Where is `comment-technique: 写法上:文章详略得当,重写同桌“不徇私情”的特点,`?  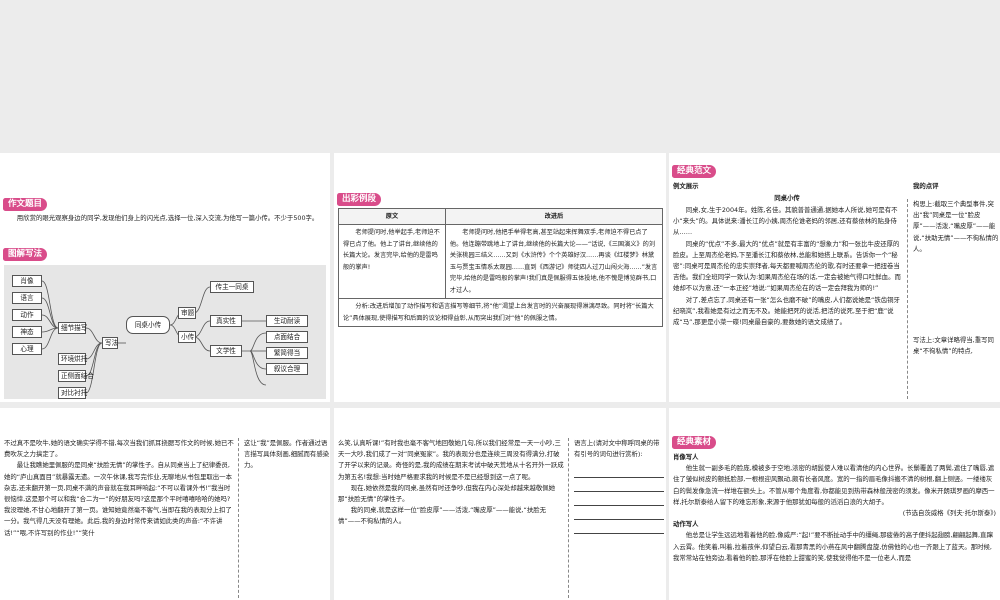
comment-technique: 写法上:文章详略得当,重写同桌“不徇私情”的特点, is located at coordinates (953, 346).